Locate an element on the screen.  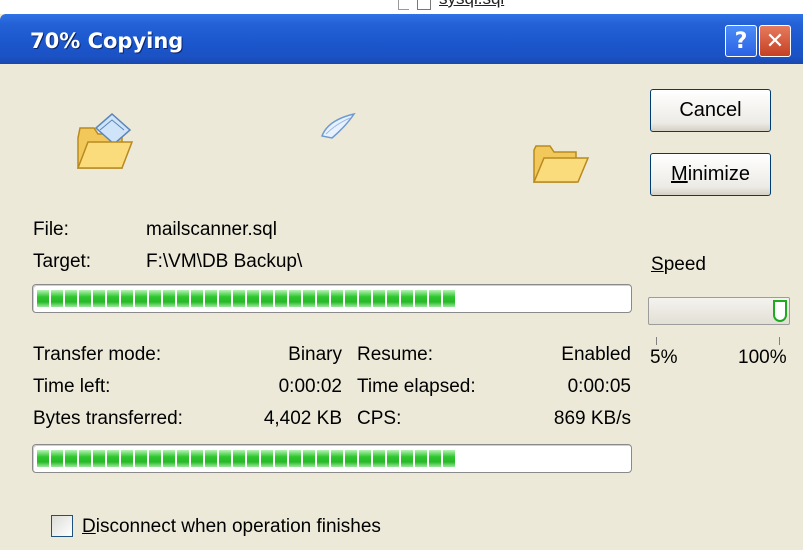
close-button: ✕ is located at coordinates (775, 41).